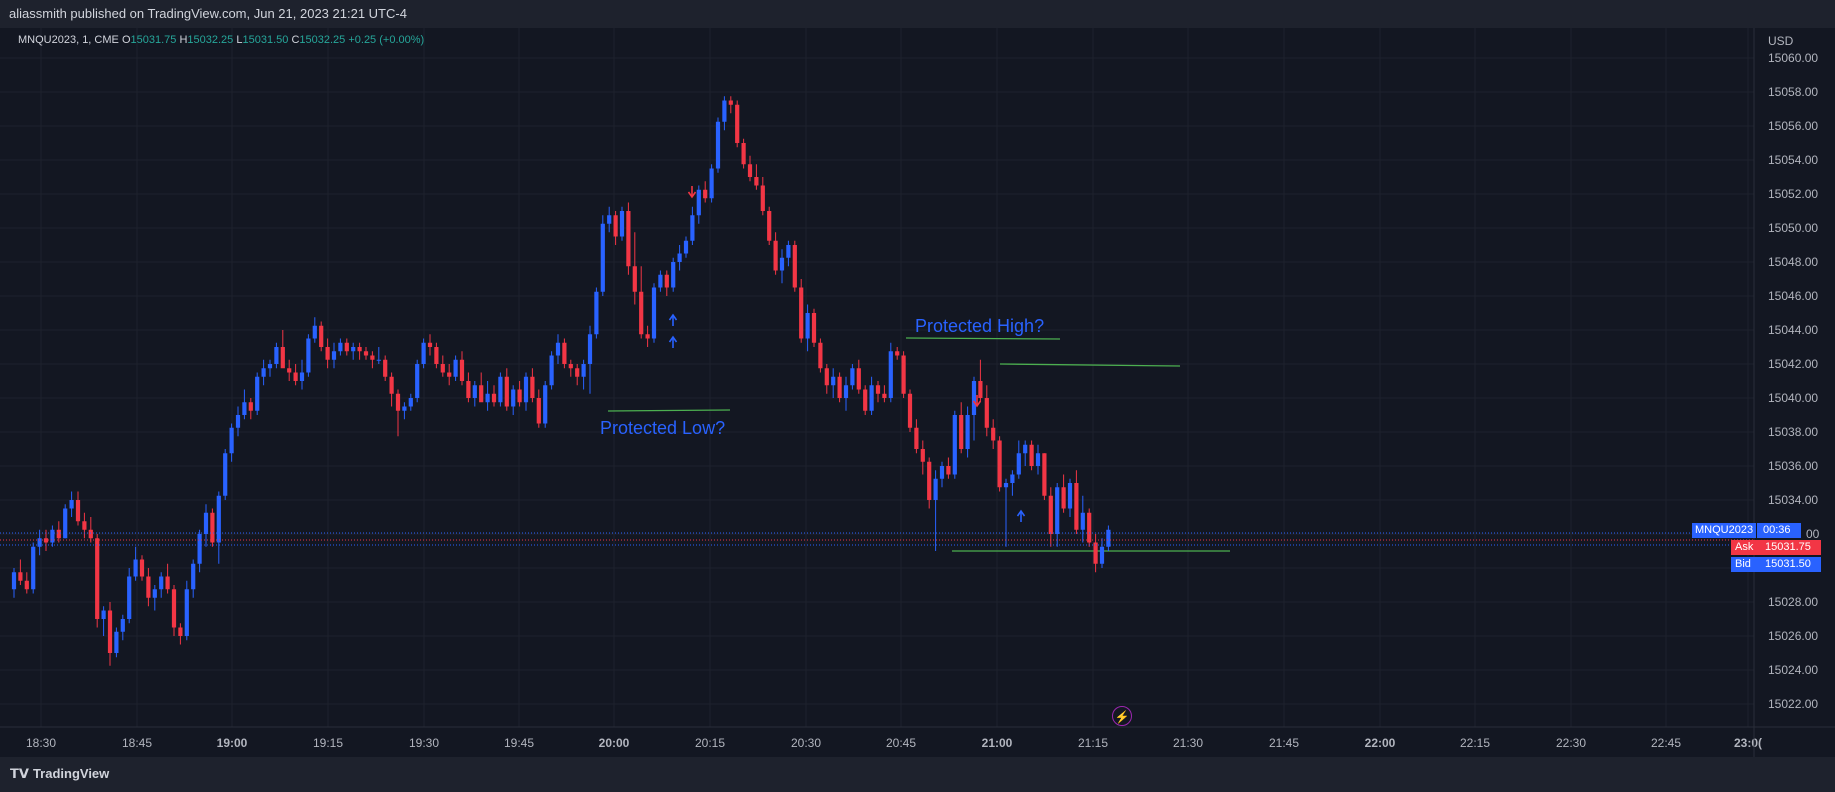 This screenshot has height=792, width=1835. I want to click on tv-logo-icon: 𝗧𝗩, so click(19, 773).